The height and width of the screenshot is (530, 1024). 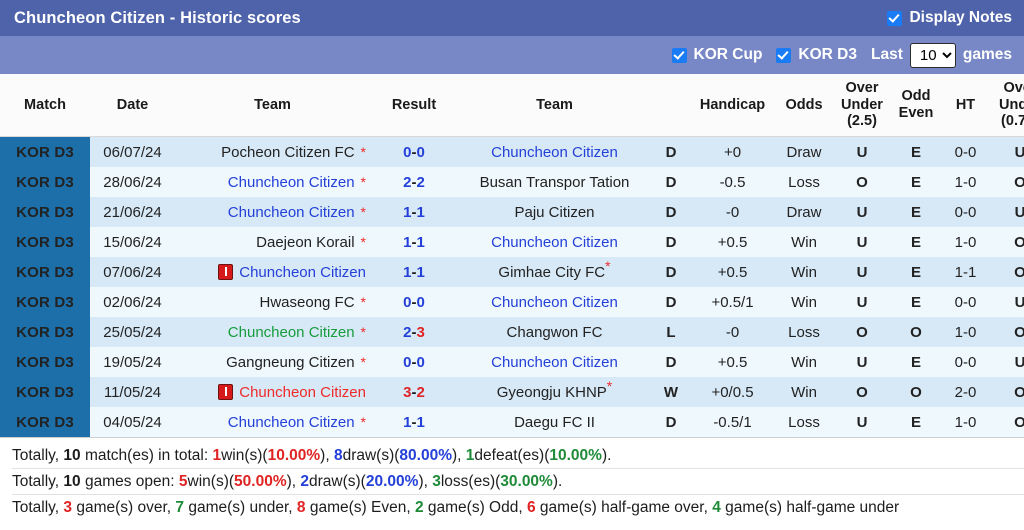 What do you see at coordinates (804, 212) in the screenshot?
I see `cell-odds-result: Draw` at bounding box center [804, 212].